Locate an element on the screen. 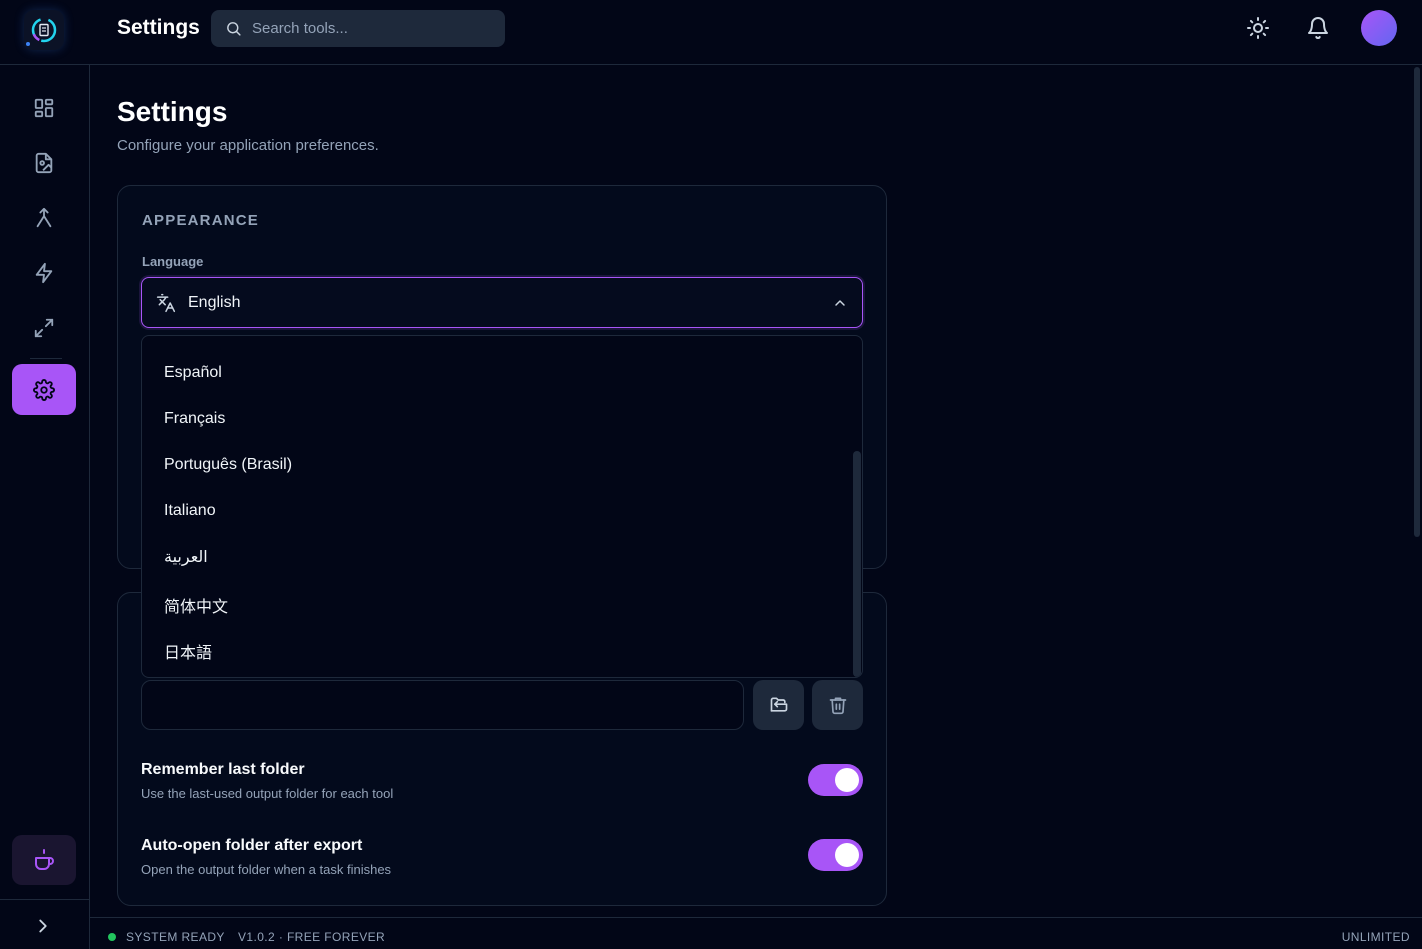  system-status: SYSTEM READY is located at coordinates (175, 937).